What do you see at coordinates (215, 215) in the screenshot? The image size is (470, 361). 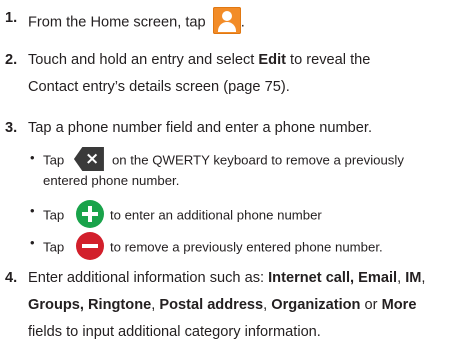 I see `bullet-text: to enter an additional phone number` at bounding box center [215, 215].